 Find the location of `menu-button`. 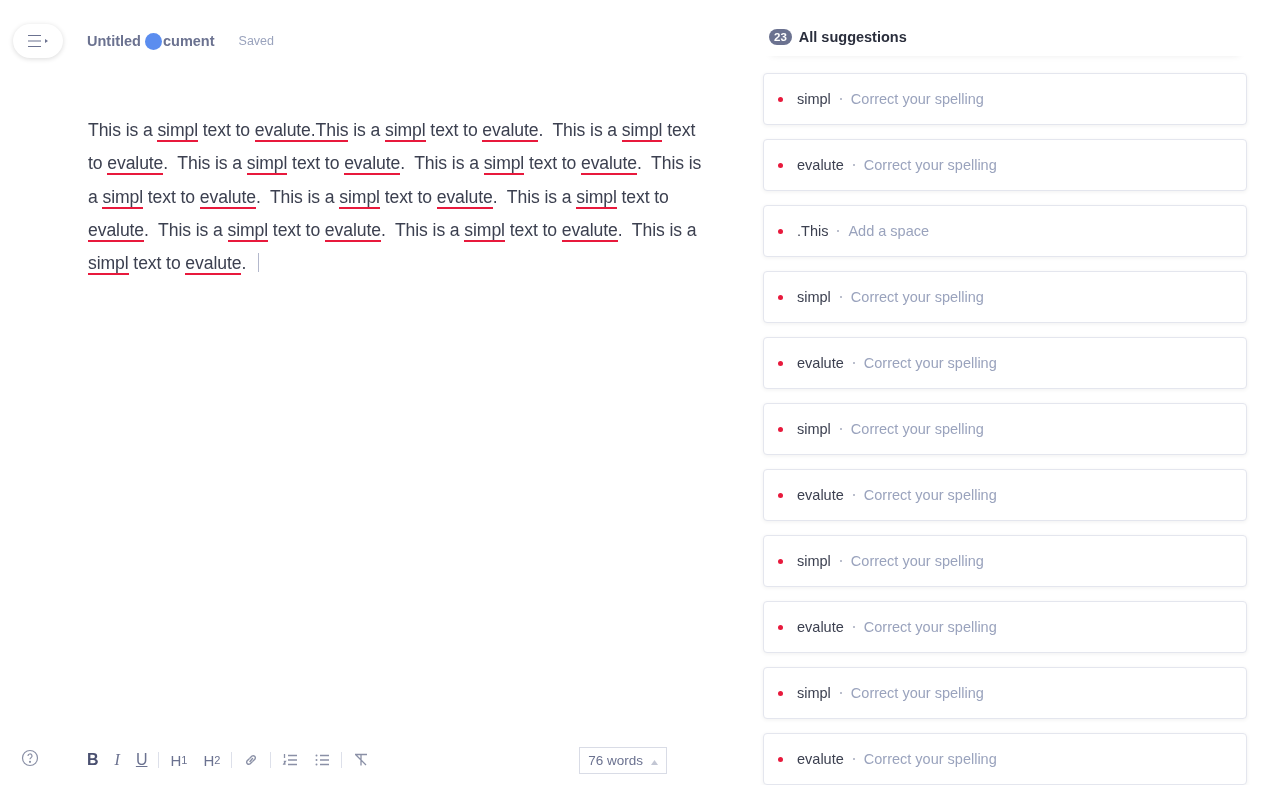

menu-button is located at coordinates (38, 41).